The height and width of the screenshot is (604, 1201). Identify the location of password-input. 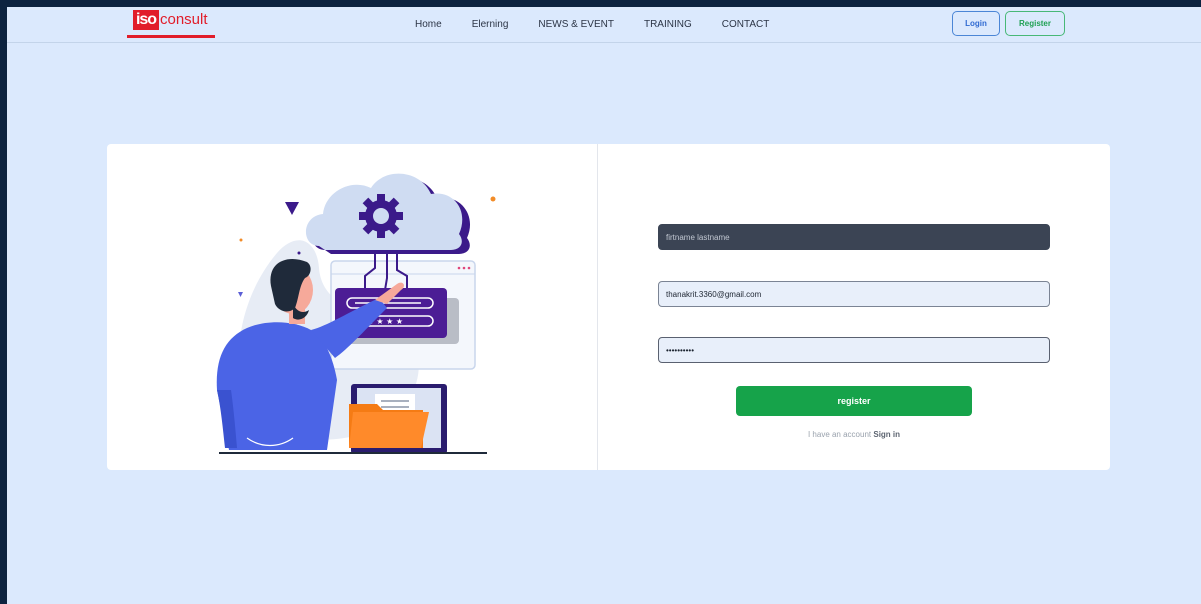
(854, 350).